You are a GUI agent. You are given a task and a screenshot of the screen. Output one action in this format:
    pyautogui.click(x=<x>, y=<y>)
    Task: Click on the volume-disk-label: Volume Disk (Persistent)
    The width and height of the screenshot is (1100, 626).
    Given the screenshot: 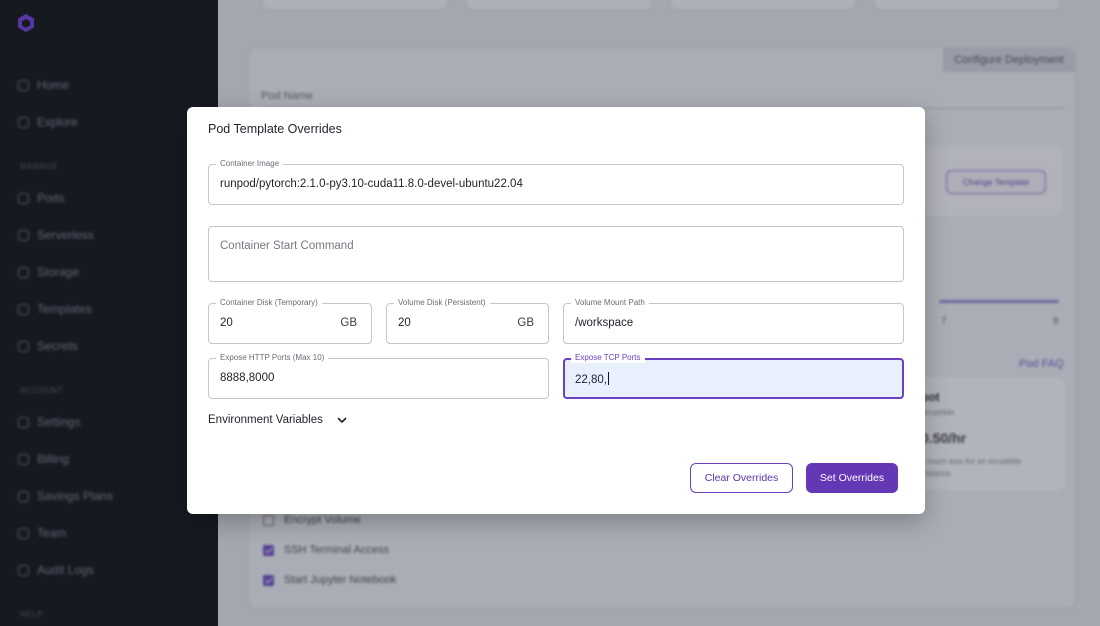 What is the action you would take?
    pyautogui.click(x=442, y=303)
    